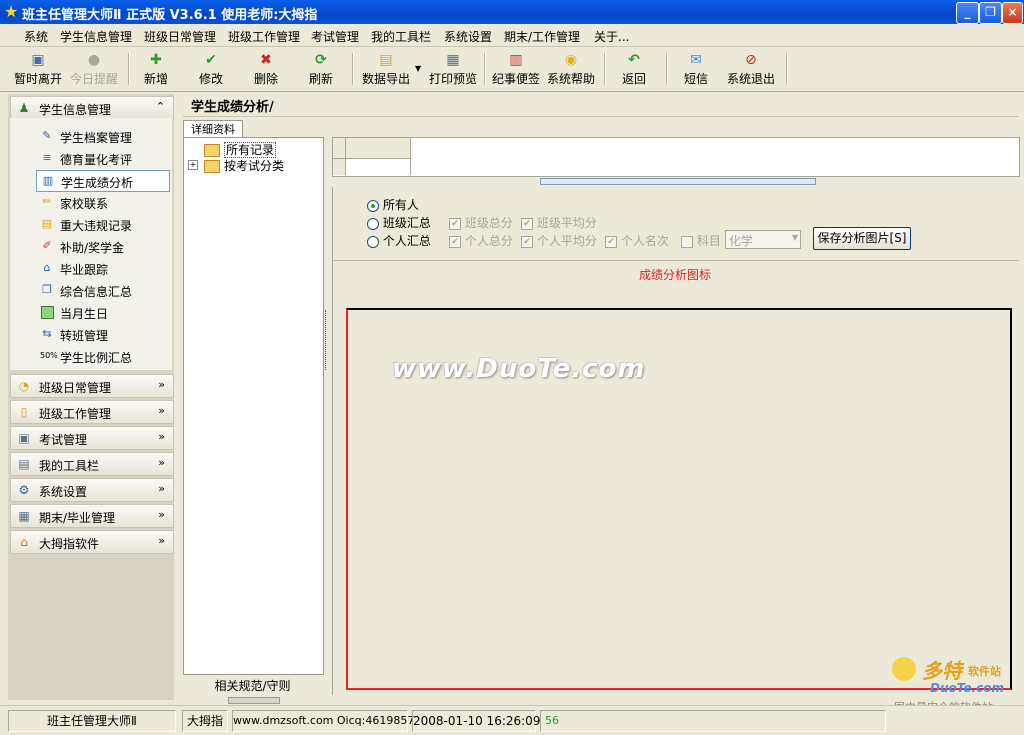  What do you see at coordinates (542, 36) in the screenshot?
I see `menu-term: 期末/工作管理` at bounding box center [542, 36].